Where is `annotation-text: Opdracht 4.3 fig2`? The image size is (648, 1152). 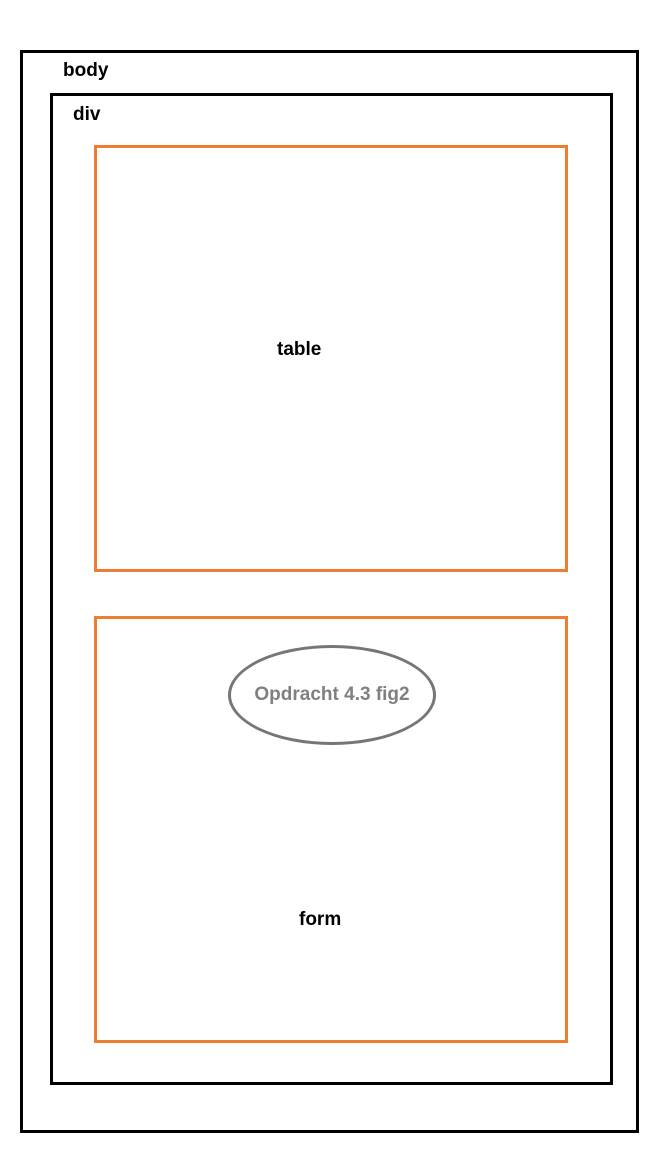 annotation-text: Opdracht 4.3 fig2 is located at coordinates (332, 694).